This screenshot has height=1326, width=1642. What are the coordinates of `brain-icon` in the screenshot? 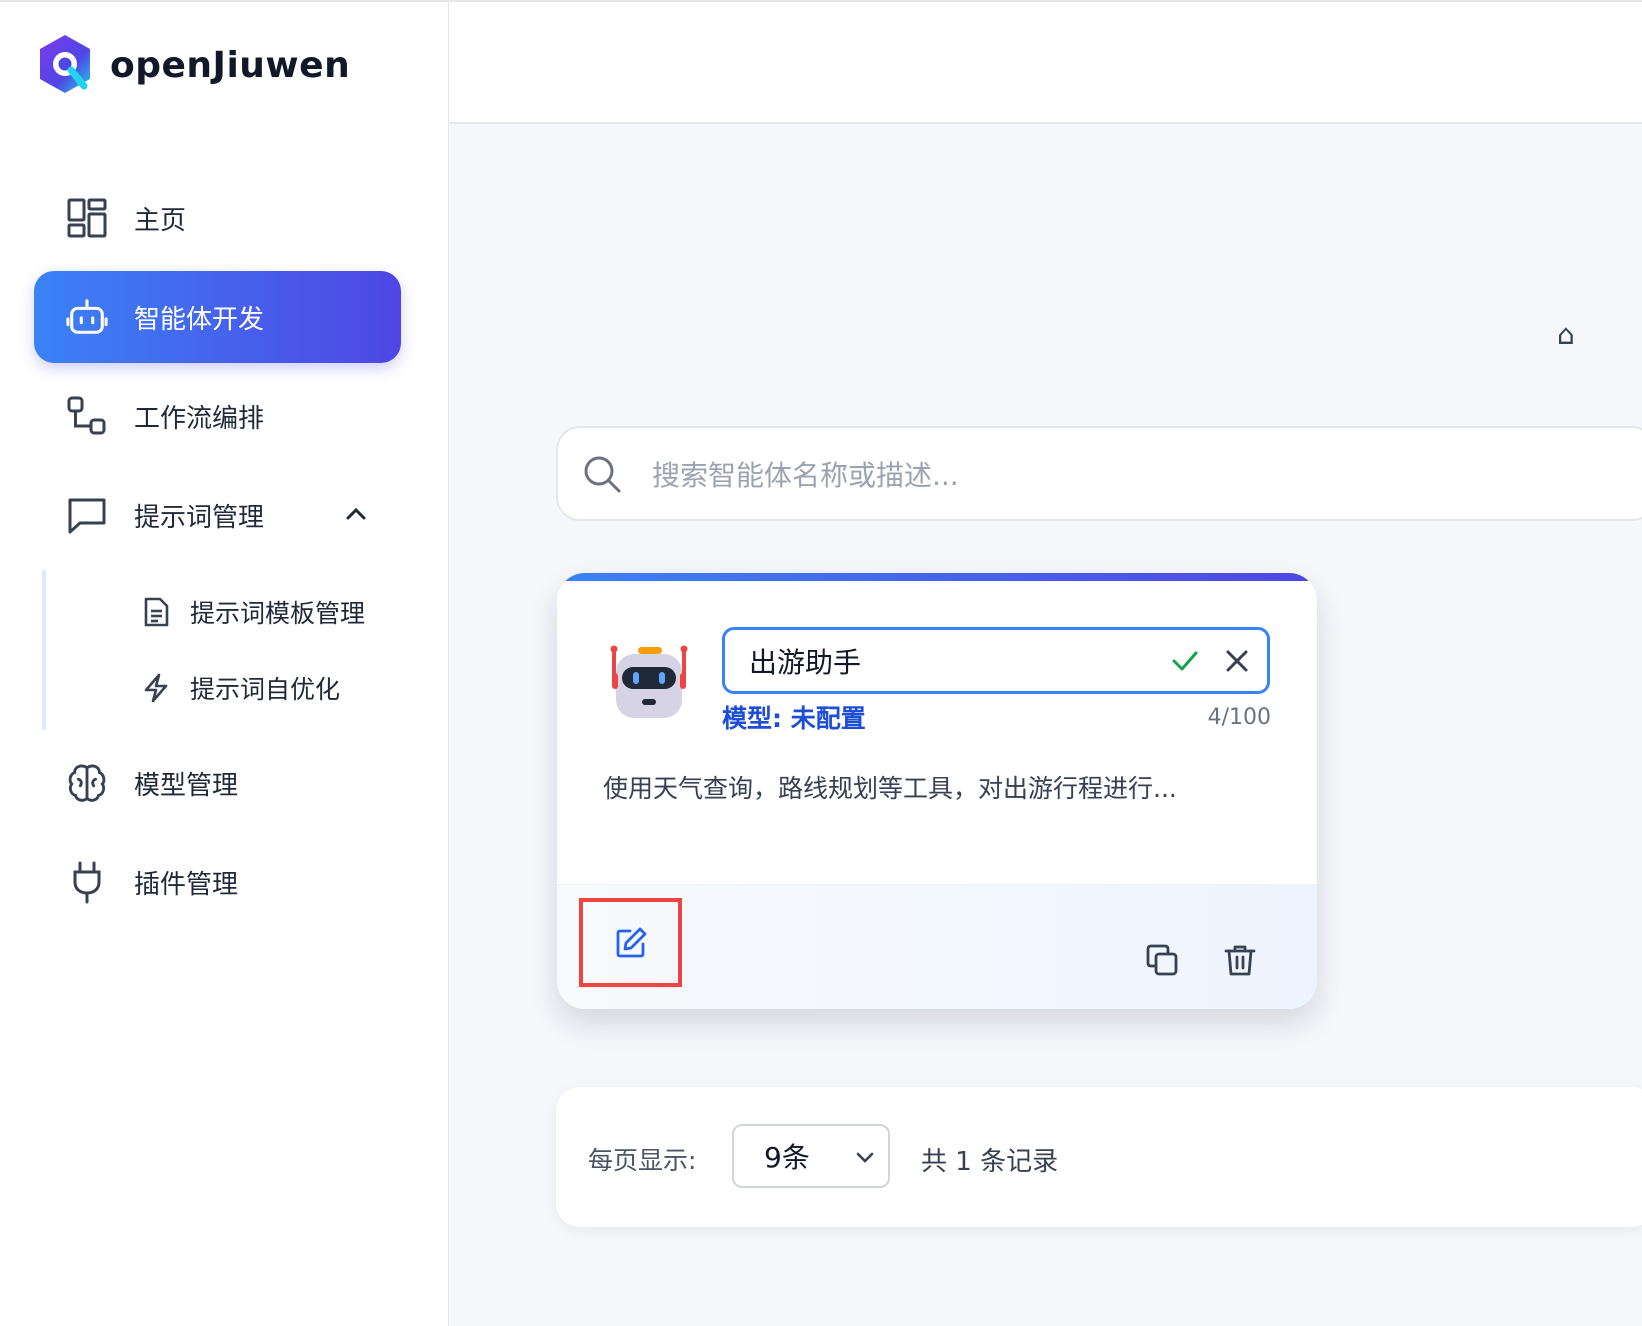 It's located at (87, 783).